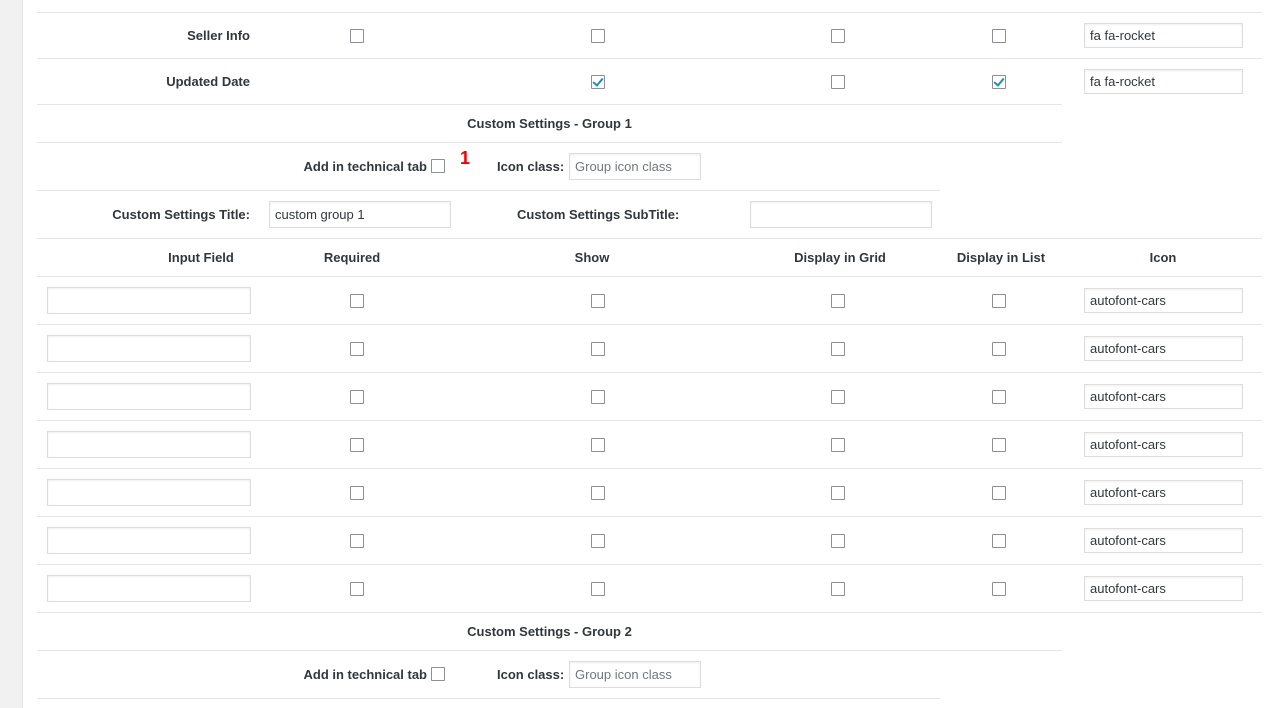  I want to click on header-input-field: Input Field, so click(201, 257).